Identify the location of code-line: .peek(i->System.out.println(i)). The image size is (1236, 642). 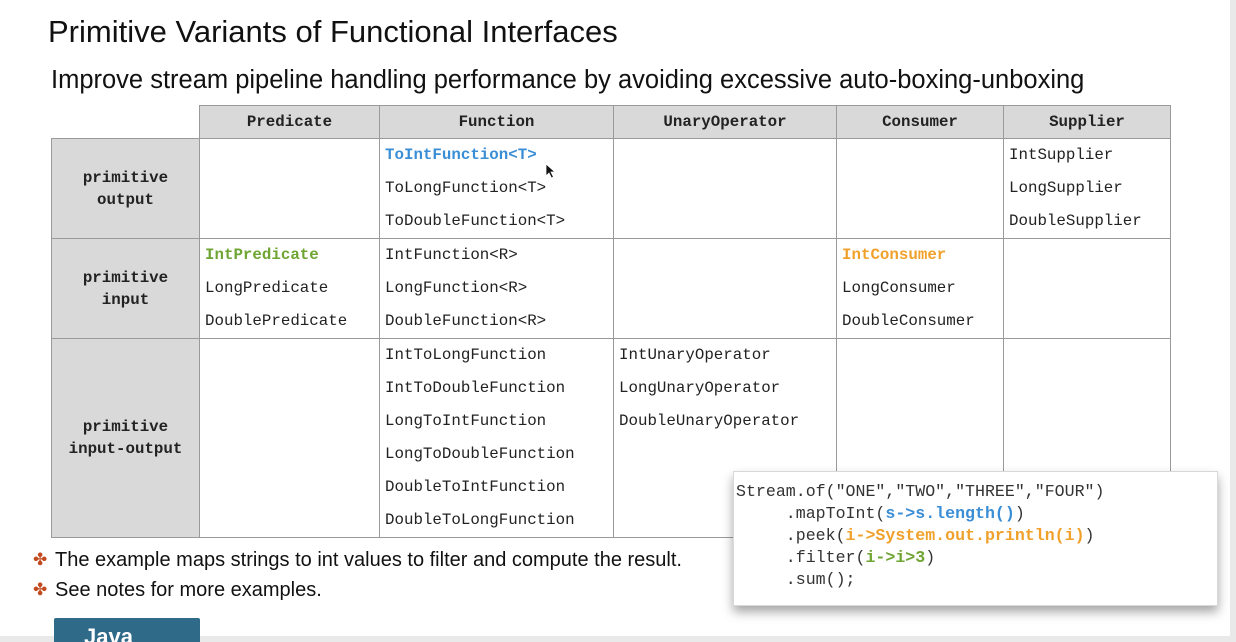
(976, 536).